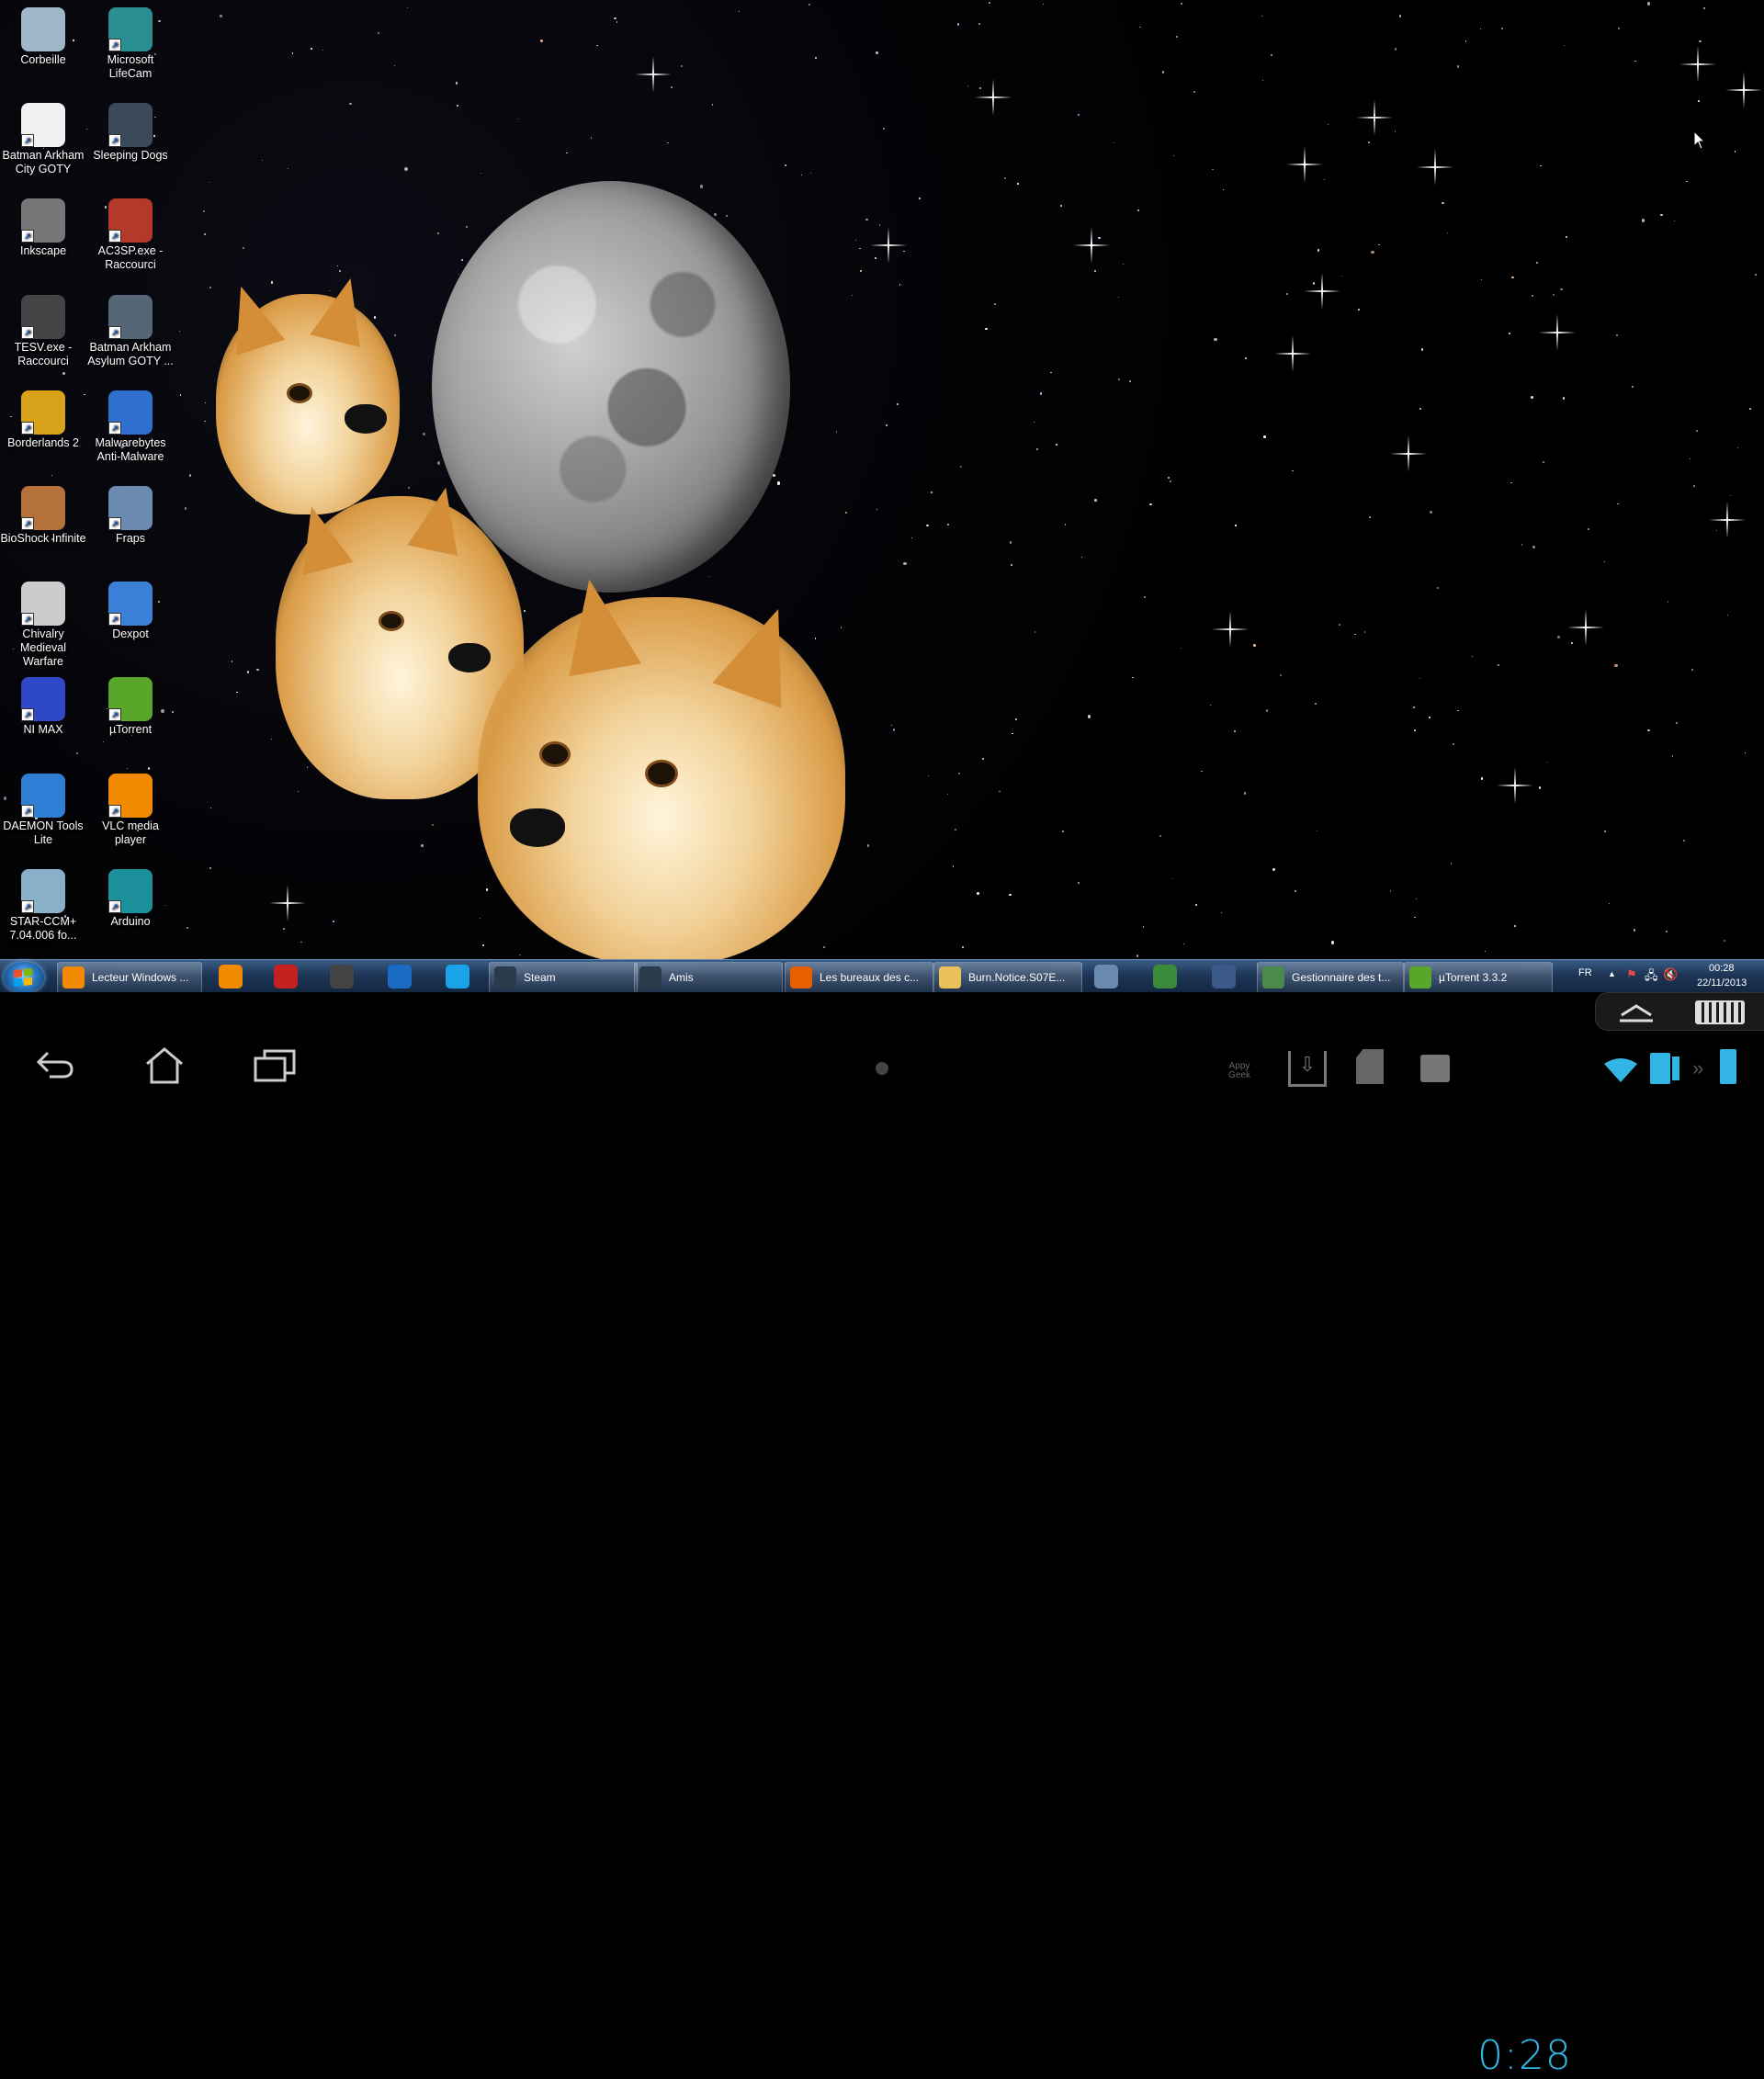  Describe the element at coordinates (611, 387) in the screenshot. I see `moon-image` at that location.